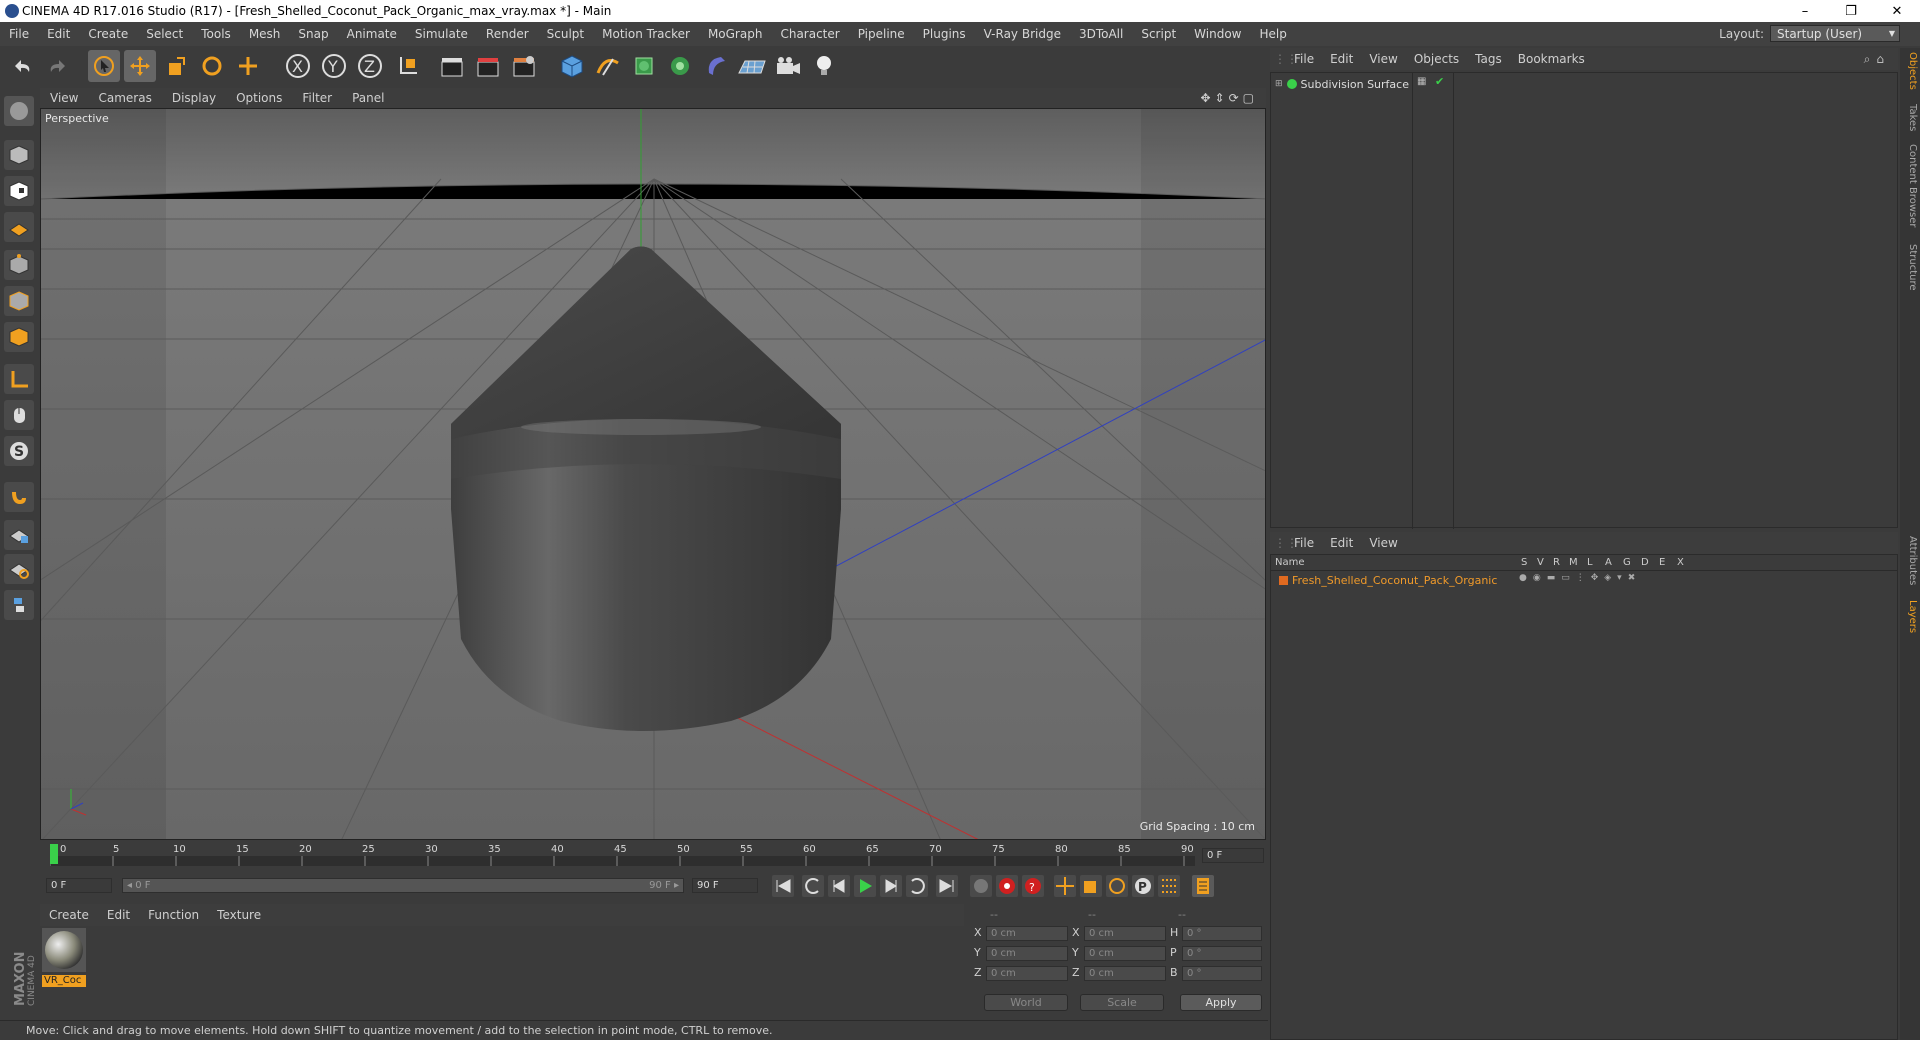 The image size is (1920, 1040). Describe the element at coordinates (1279, 84) in the screenshot. I see `expand-toggle-icon: ⊞` at that location.